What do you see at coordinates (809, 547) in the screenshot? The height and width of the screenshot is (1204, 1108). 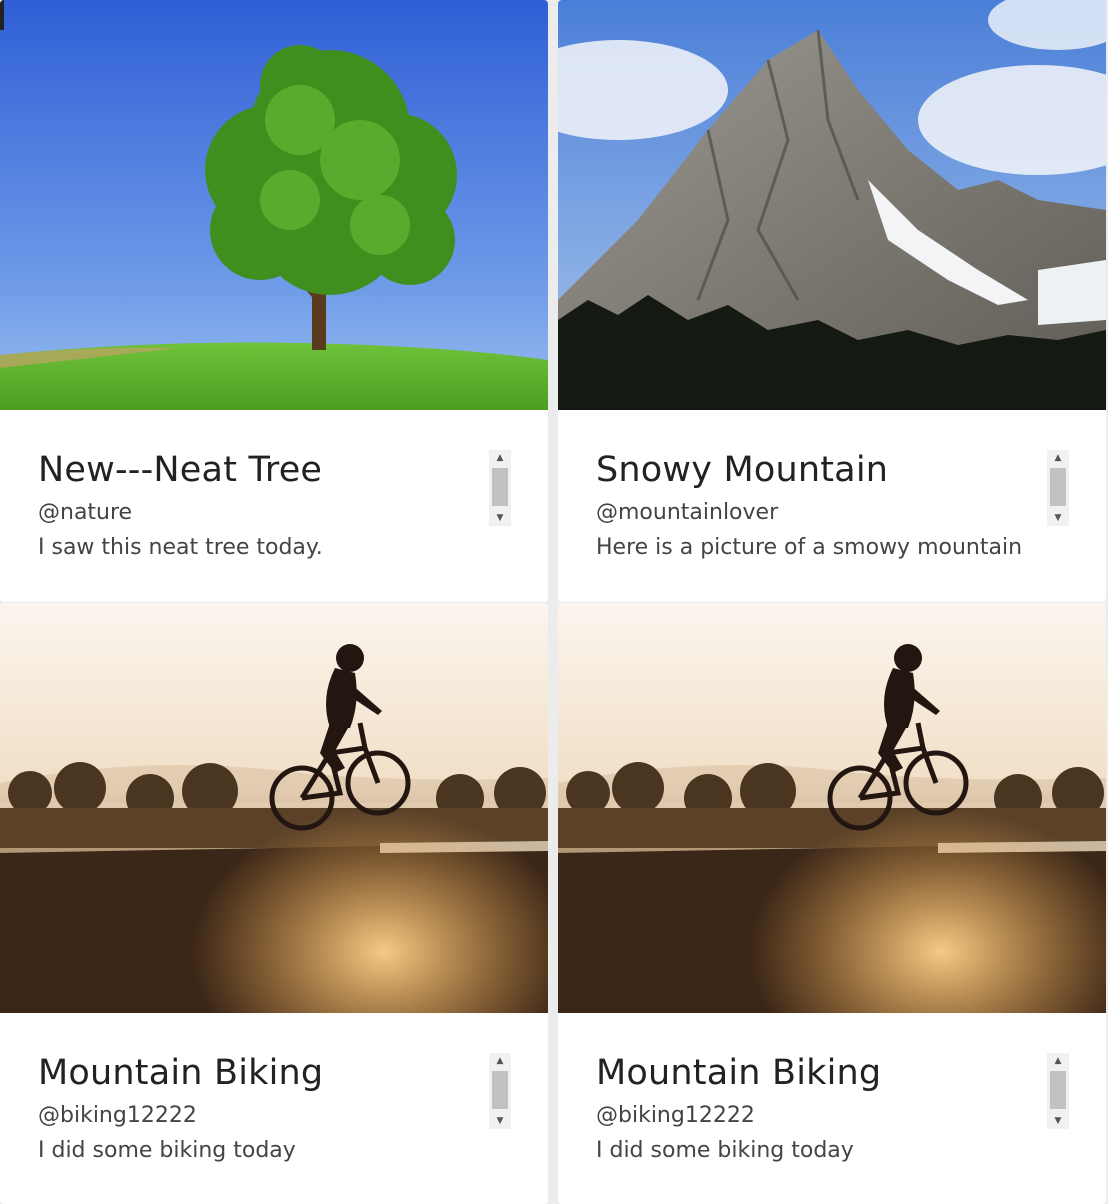 I see `post-caption: Here is a picture of a smowy mountain` at bounding box center [809, 547].